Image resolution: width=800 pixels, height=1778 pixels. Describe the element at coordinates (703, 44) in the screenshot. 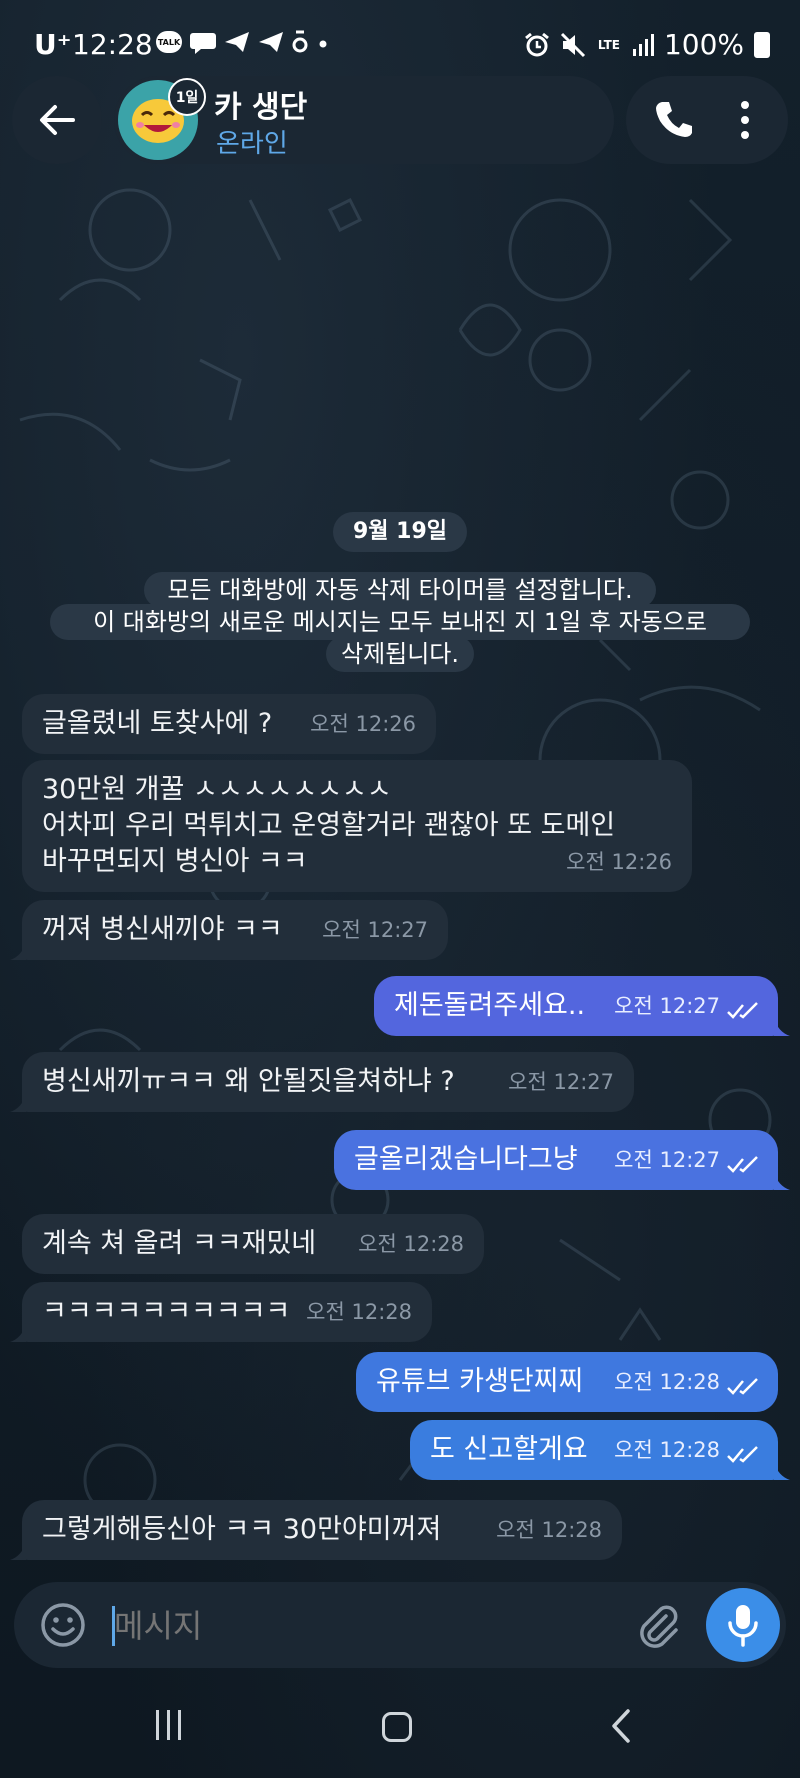

I see `battery-percent: 100%` at that location.